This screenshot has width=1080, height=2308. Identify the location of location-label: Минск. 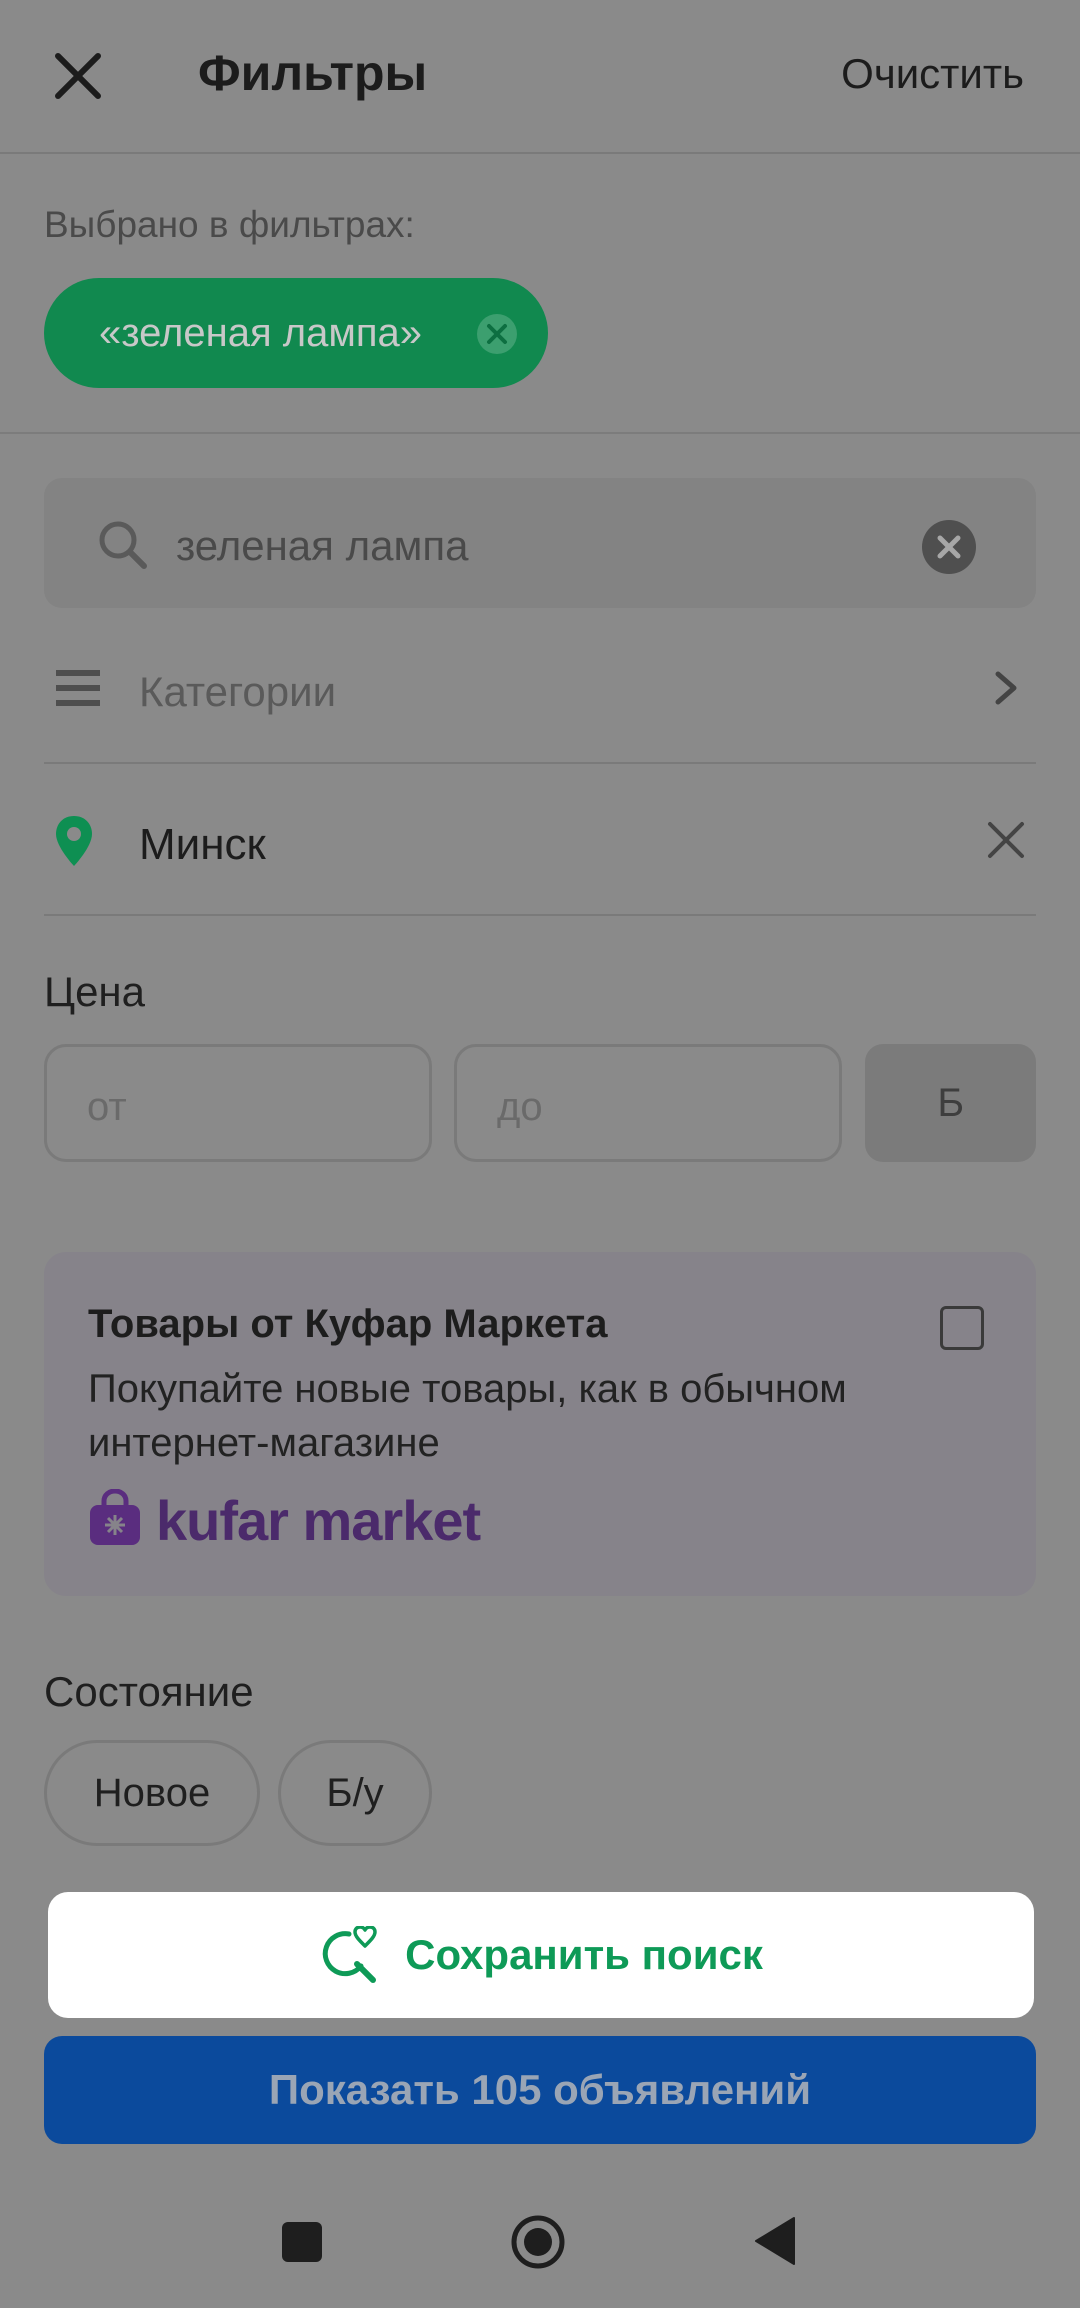
(202, 844).